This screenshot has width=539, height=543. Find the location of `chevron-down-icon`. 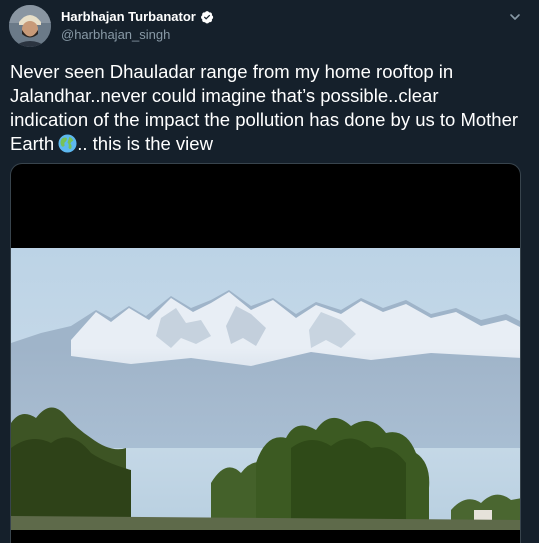

chevron-down-icon is located at coordinates (515, 17).